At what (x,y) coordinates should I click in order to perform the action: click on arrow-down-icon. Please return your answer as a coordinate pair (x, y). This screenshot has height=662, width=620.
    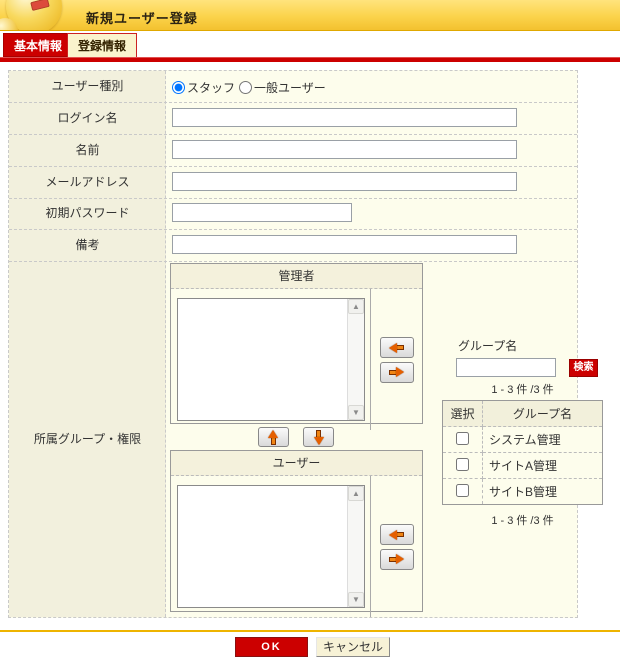
    Looking at the image, I should click on (318, 437).